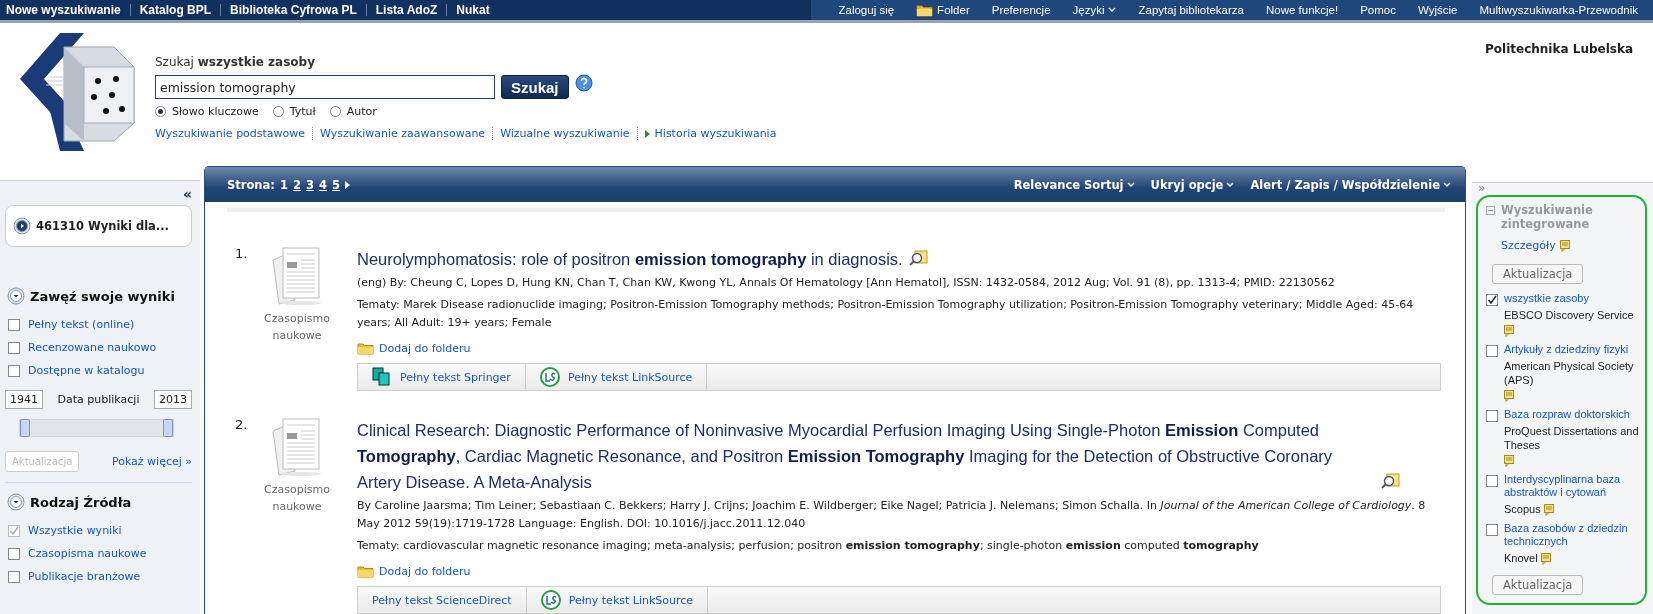 The height and width of the screenshot is (614, 1653). Describe the element at coordinates (347, 184) in the screenshot. I see `triangle-right-icon` at that location.